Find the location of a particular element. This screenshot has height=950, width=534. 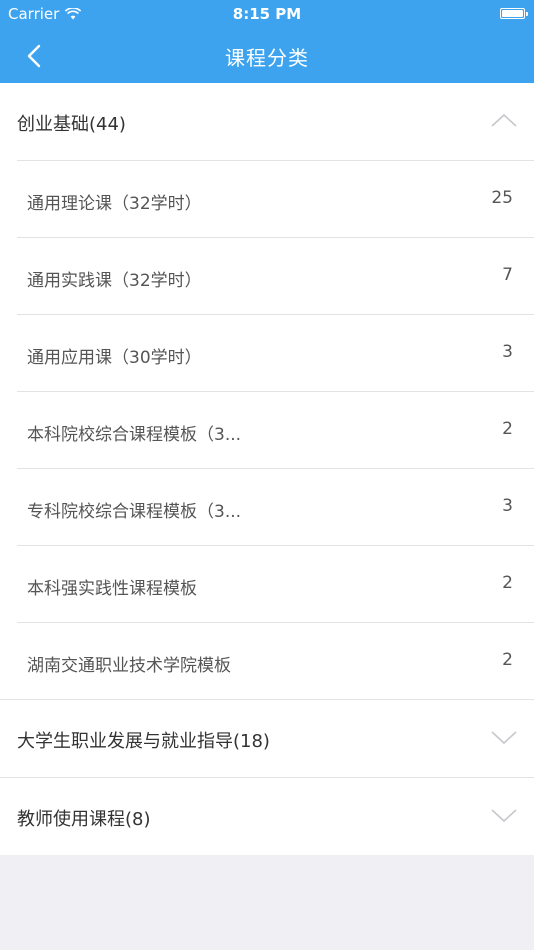

subcategory-count: 25 is located at coordinates (502, 198).